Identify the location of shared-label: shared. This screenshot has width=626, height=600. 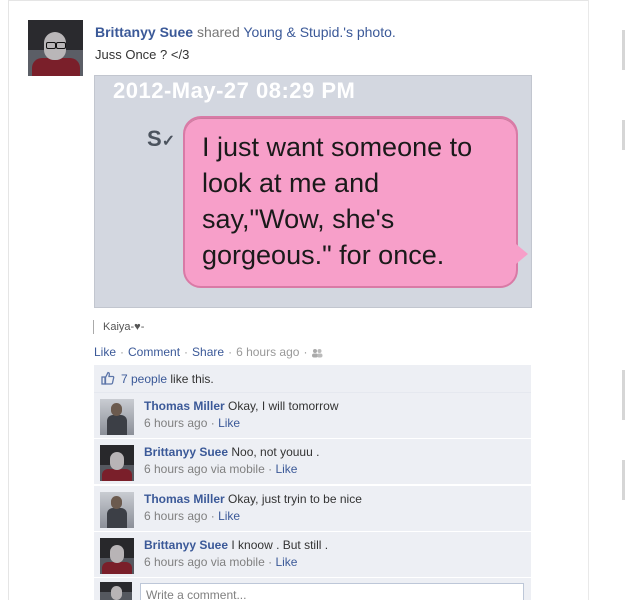
(218, 32).